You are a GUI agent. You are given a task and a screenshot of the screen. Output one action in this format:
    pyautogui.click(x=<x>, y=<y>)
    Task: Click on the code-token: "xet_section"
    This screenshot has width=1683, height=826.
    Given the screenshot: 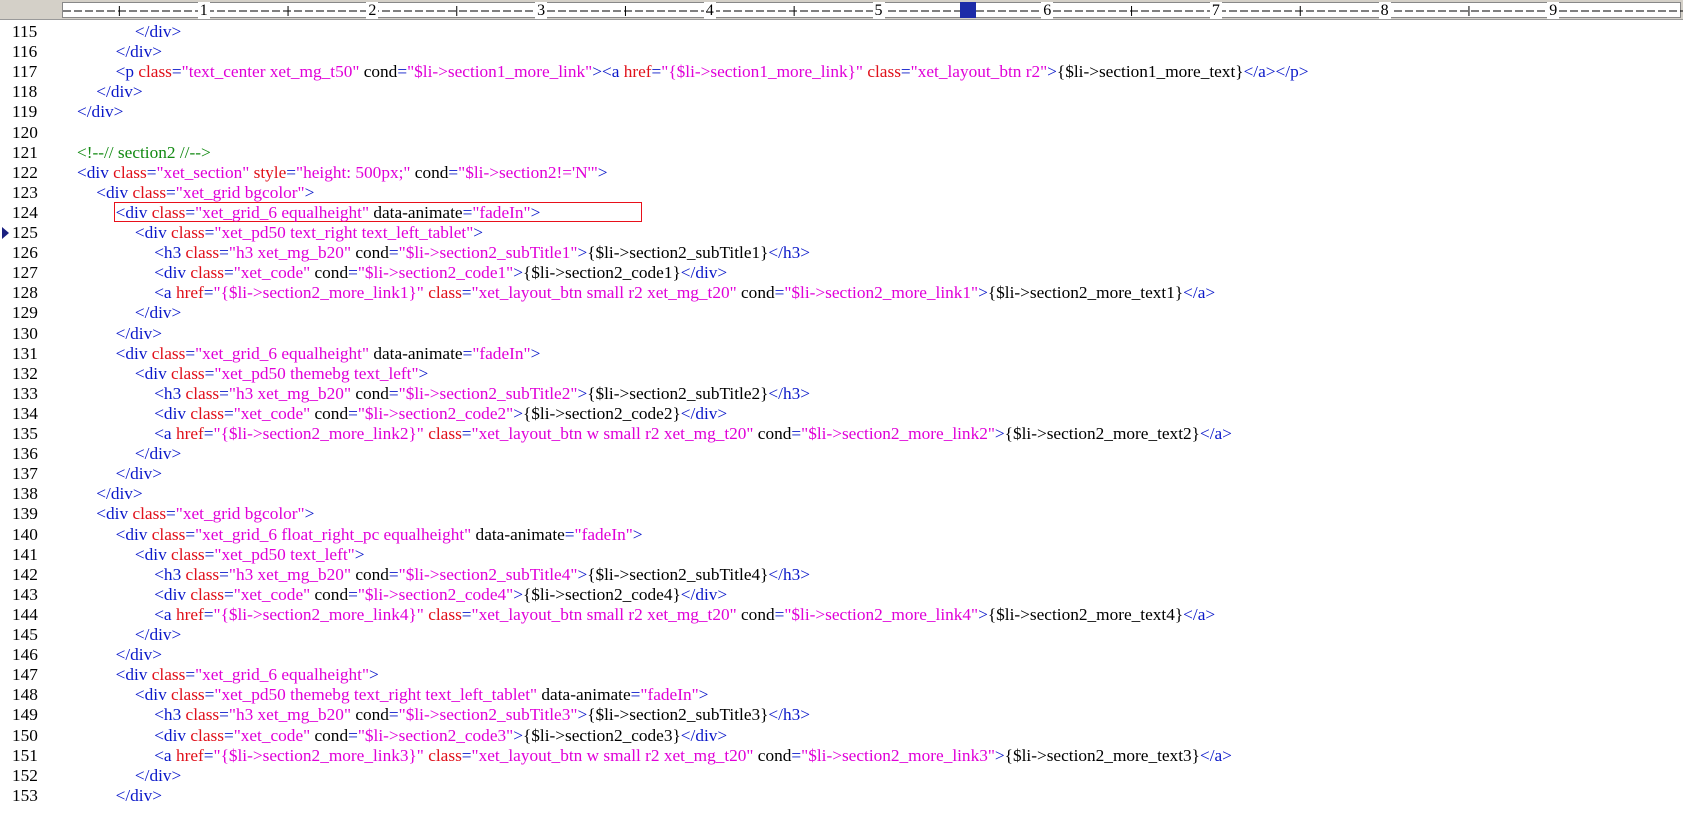 What is the action you would take?
    pyautogui.click(x=203, y=172)
    